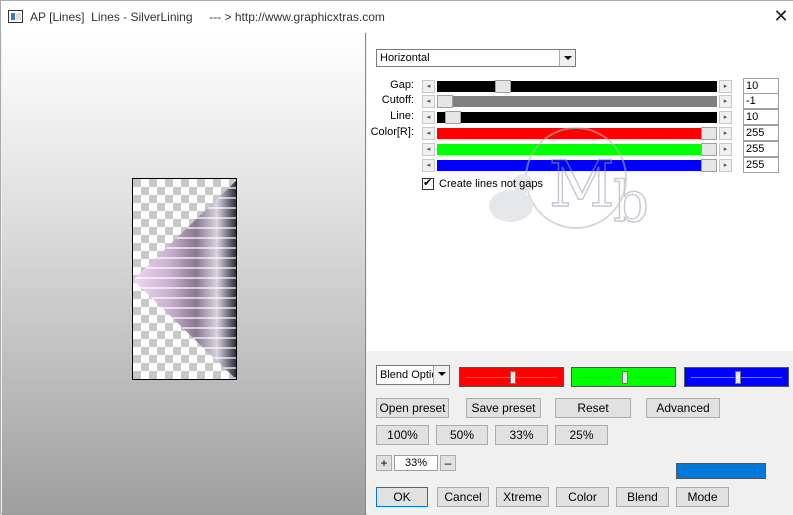  Describe the element at coordinates (402, 85) in the screenshot. I see `gap-label: Gap:` at that location.